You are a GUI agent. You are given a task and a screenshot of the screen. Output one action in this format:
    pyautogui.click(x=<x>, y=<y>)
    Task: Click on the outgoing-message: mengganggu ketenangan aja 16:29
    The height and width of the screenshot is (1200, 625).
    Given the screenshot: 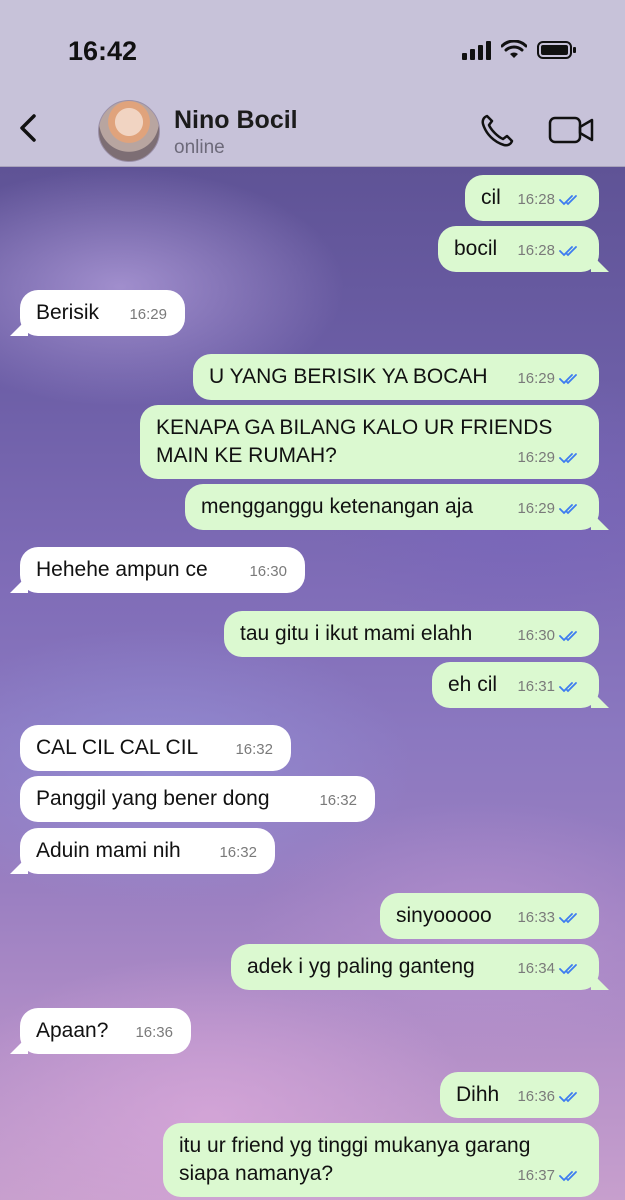 What is the action you would take?
    pyautogui.click(x=397, y=507)
    